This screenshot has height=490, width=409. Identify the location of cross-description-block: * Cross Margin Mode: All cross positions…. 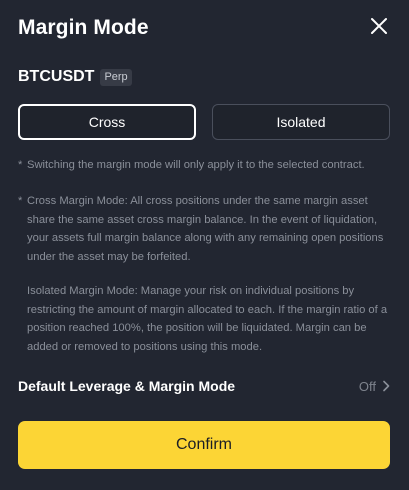
(204, 229).